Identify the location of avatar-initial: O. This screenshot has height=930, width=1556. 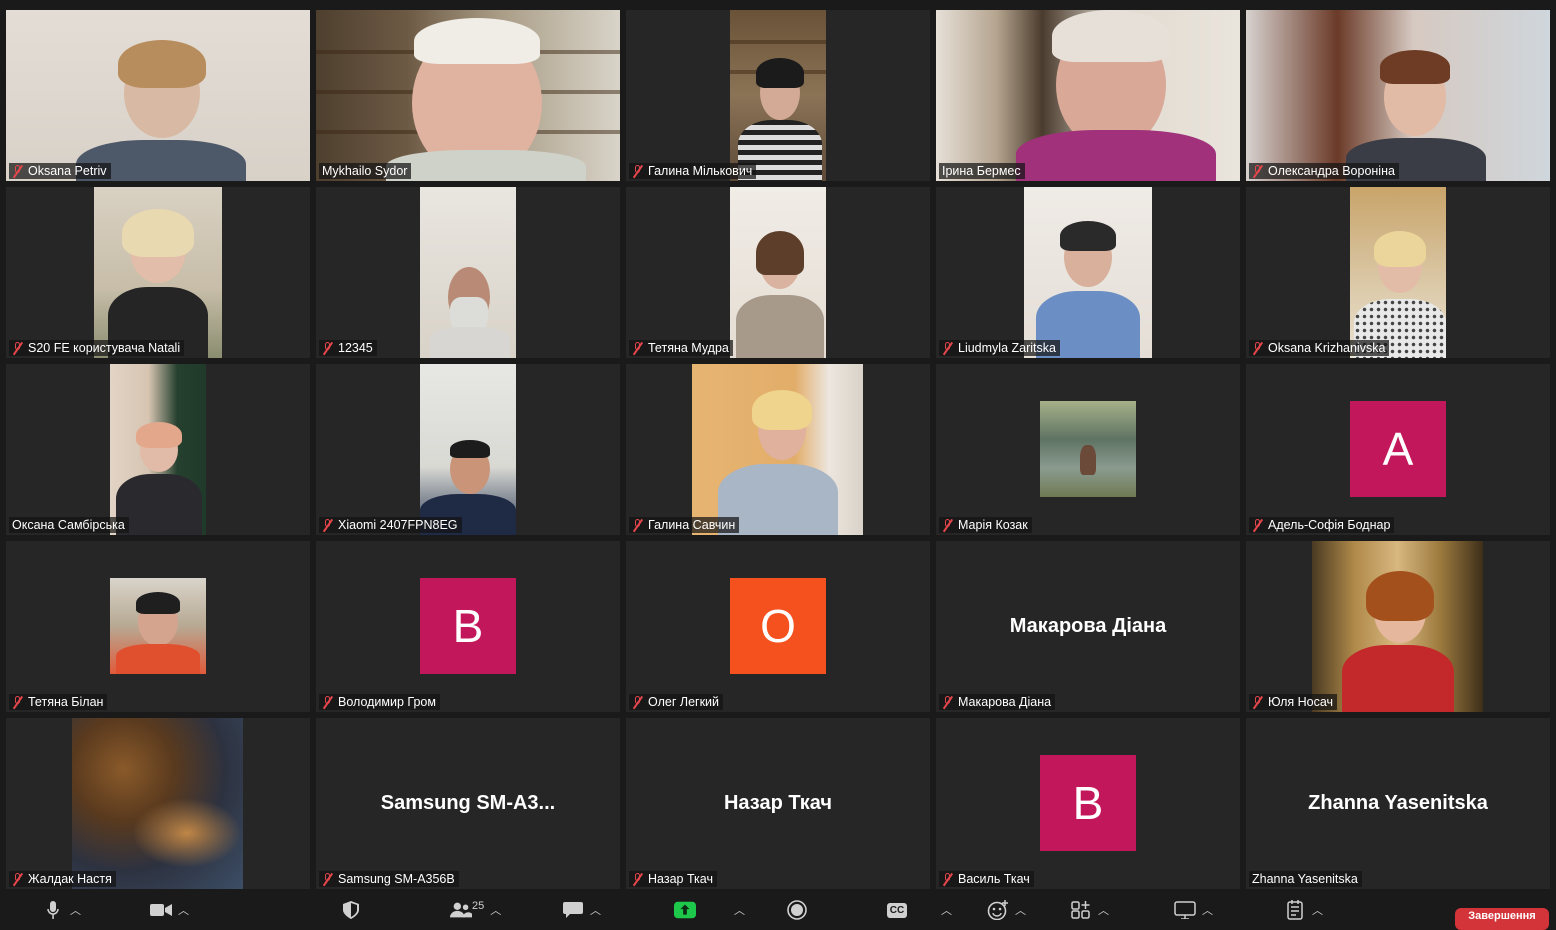
(778, 626).